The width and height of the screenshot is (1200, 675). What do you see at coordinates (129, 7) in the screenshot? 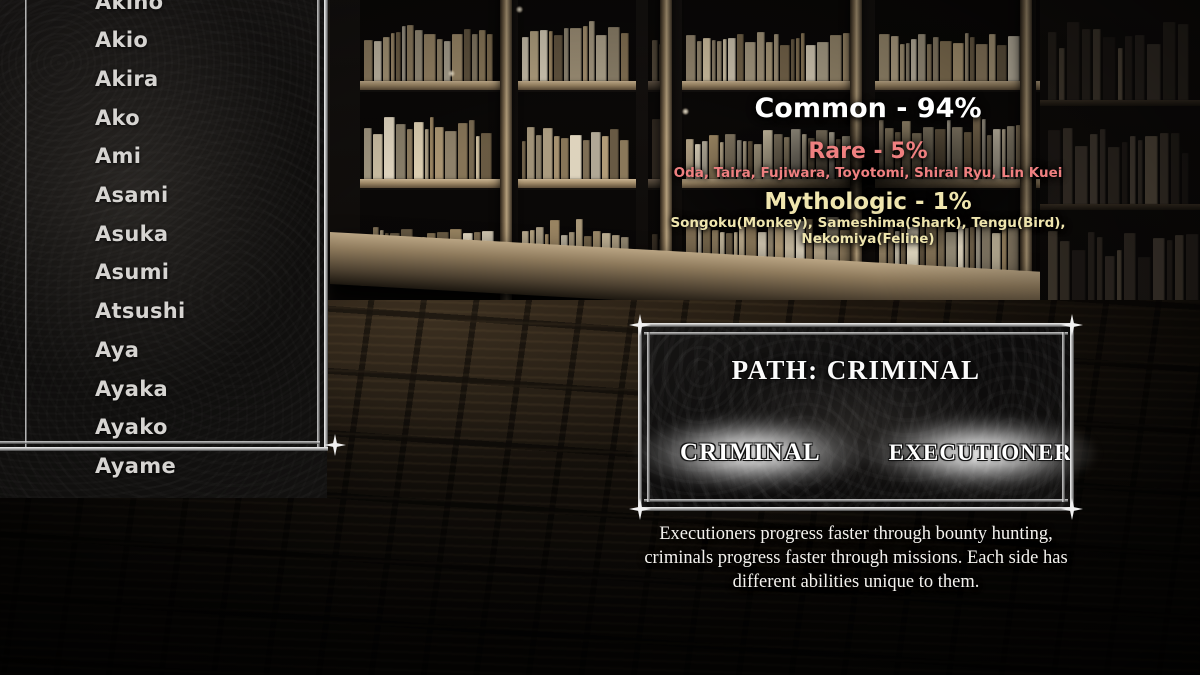
I see `name-list-item: Akiho` at bounding box center [129, 7].